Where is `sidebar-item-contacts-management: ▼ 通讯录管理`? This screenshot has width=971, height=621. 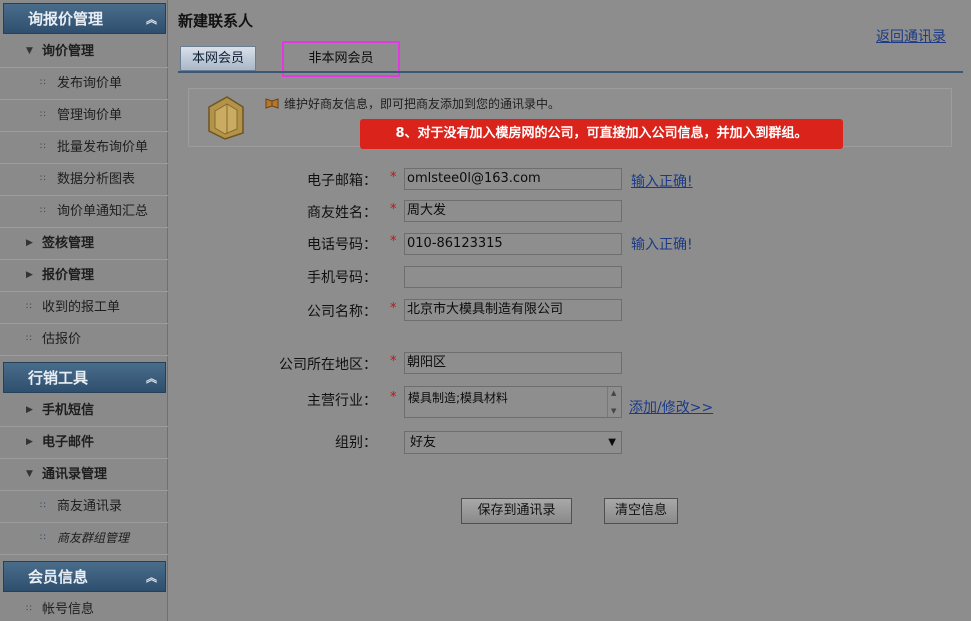 sidebar-item-contacts-management: ▼ 通讯录管理 is located at coordinates (84, 475).